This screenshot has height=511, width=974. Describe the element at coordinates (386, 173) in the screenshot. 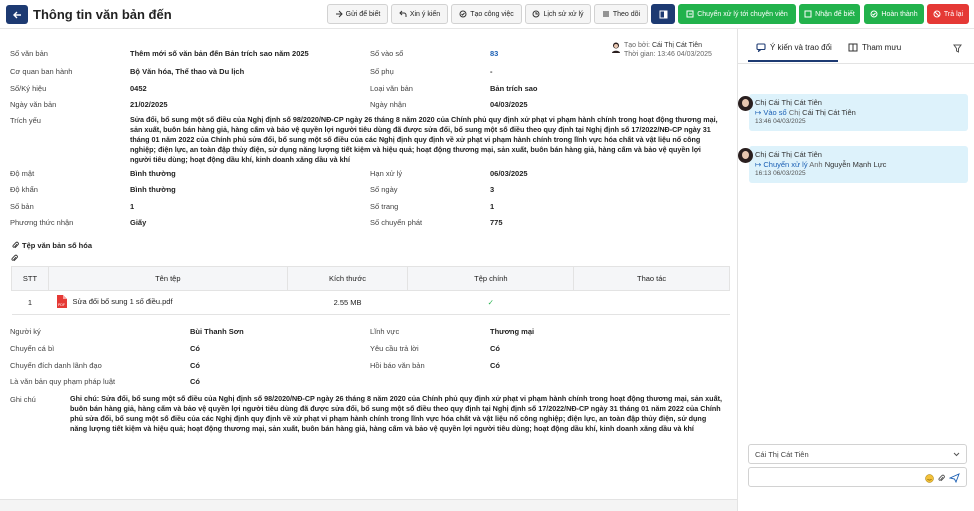

I see `han-label: Hạn xử lý` at that location.